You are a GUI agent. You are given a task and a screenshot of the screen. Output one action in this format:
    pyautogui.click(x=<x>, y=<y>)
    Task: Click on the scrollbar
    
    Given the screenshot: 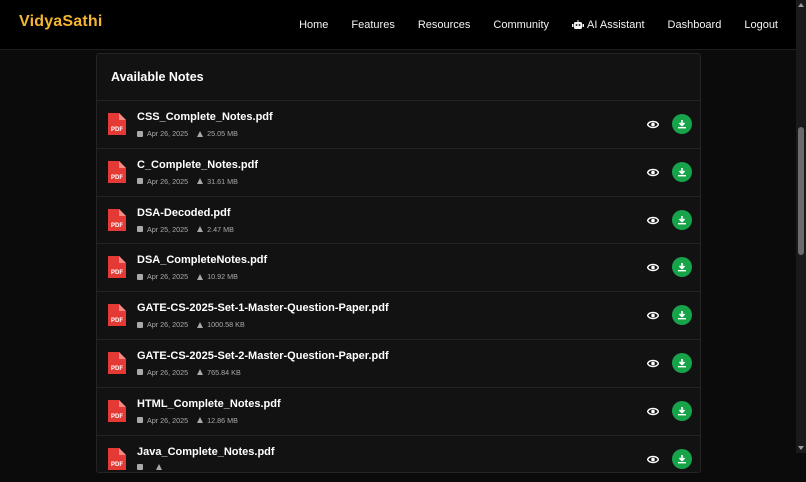 What is the action you would take?
    pyautogui.click(x=801, y=226)
    